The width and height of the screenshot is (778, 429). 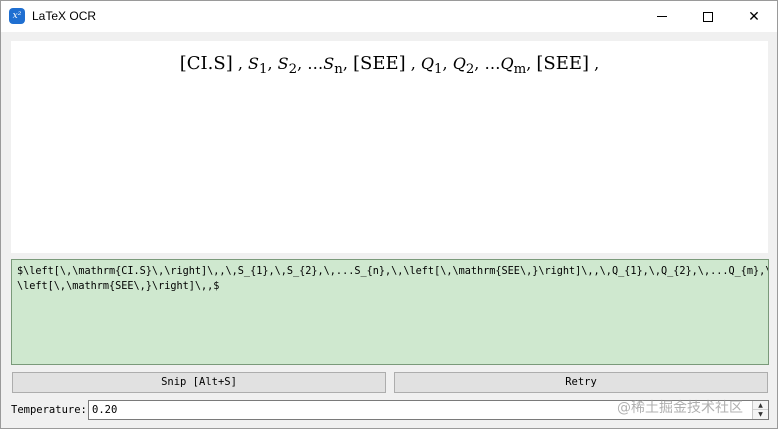 I want to click on snip-button: Snip [Alt+S], so click(x=199, y=382).